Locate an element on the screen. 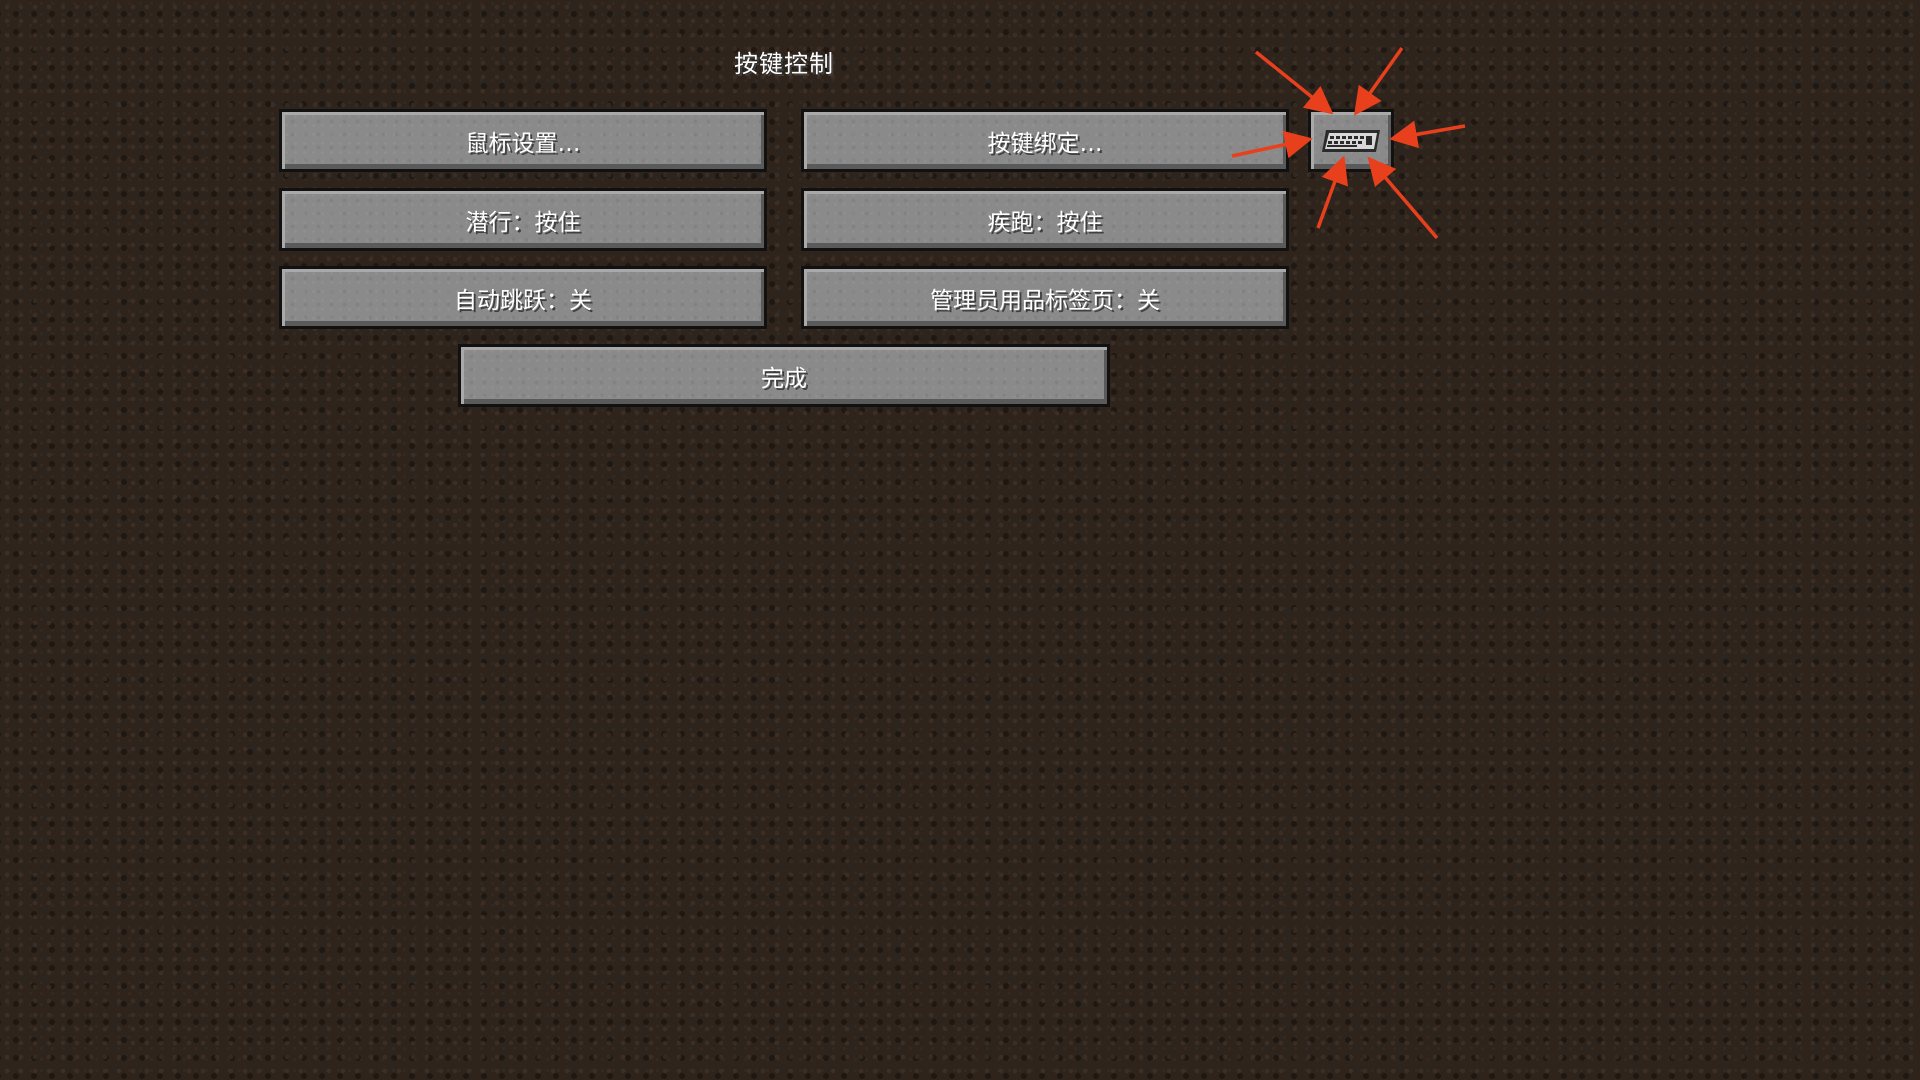 Image resolution: width=1920 pixels, height=1080 pixels. sneak-label: 潜行：按住 is located at coordinates (523, 222).